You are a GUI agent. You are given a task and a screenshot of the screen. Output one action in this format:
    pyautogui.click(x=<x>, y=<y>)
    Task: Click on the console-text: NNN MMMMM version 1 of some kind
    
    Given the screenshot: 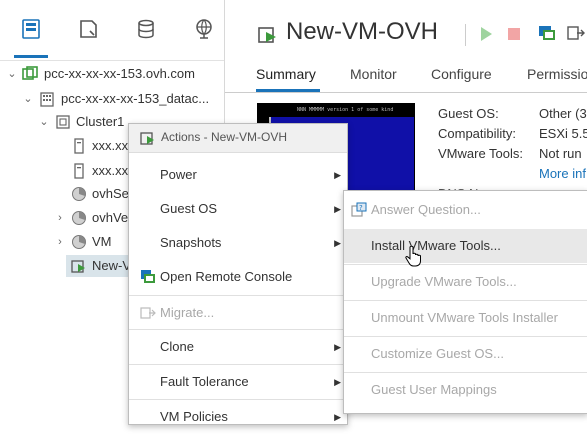 What is the action you would take?
    pyautogui.click(x=345, y=110)
    